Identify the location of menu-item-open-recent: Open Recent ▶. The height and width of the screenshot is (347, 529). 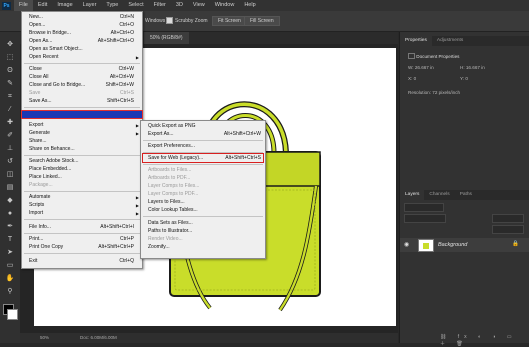
(82, 57).